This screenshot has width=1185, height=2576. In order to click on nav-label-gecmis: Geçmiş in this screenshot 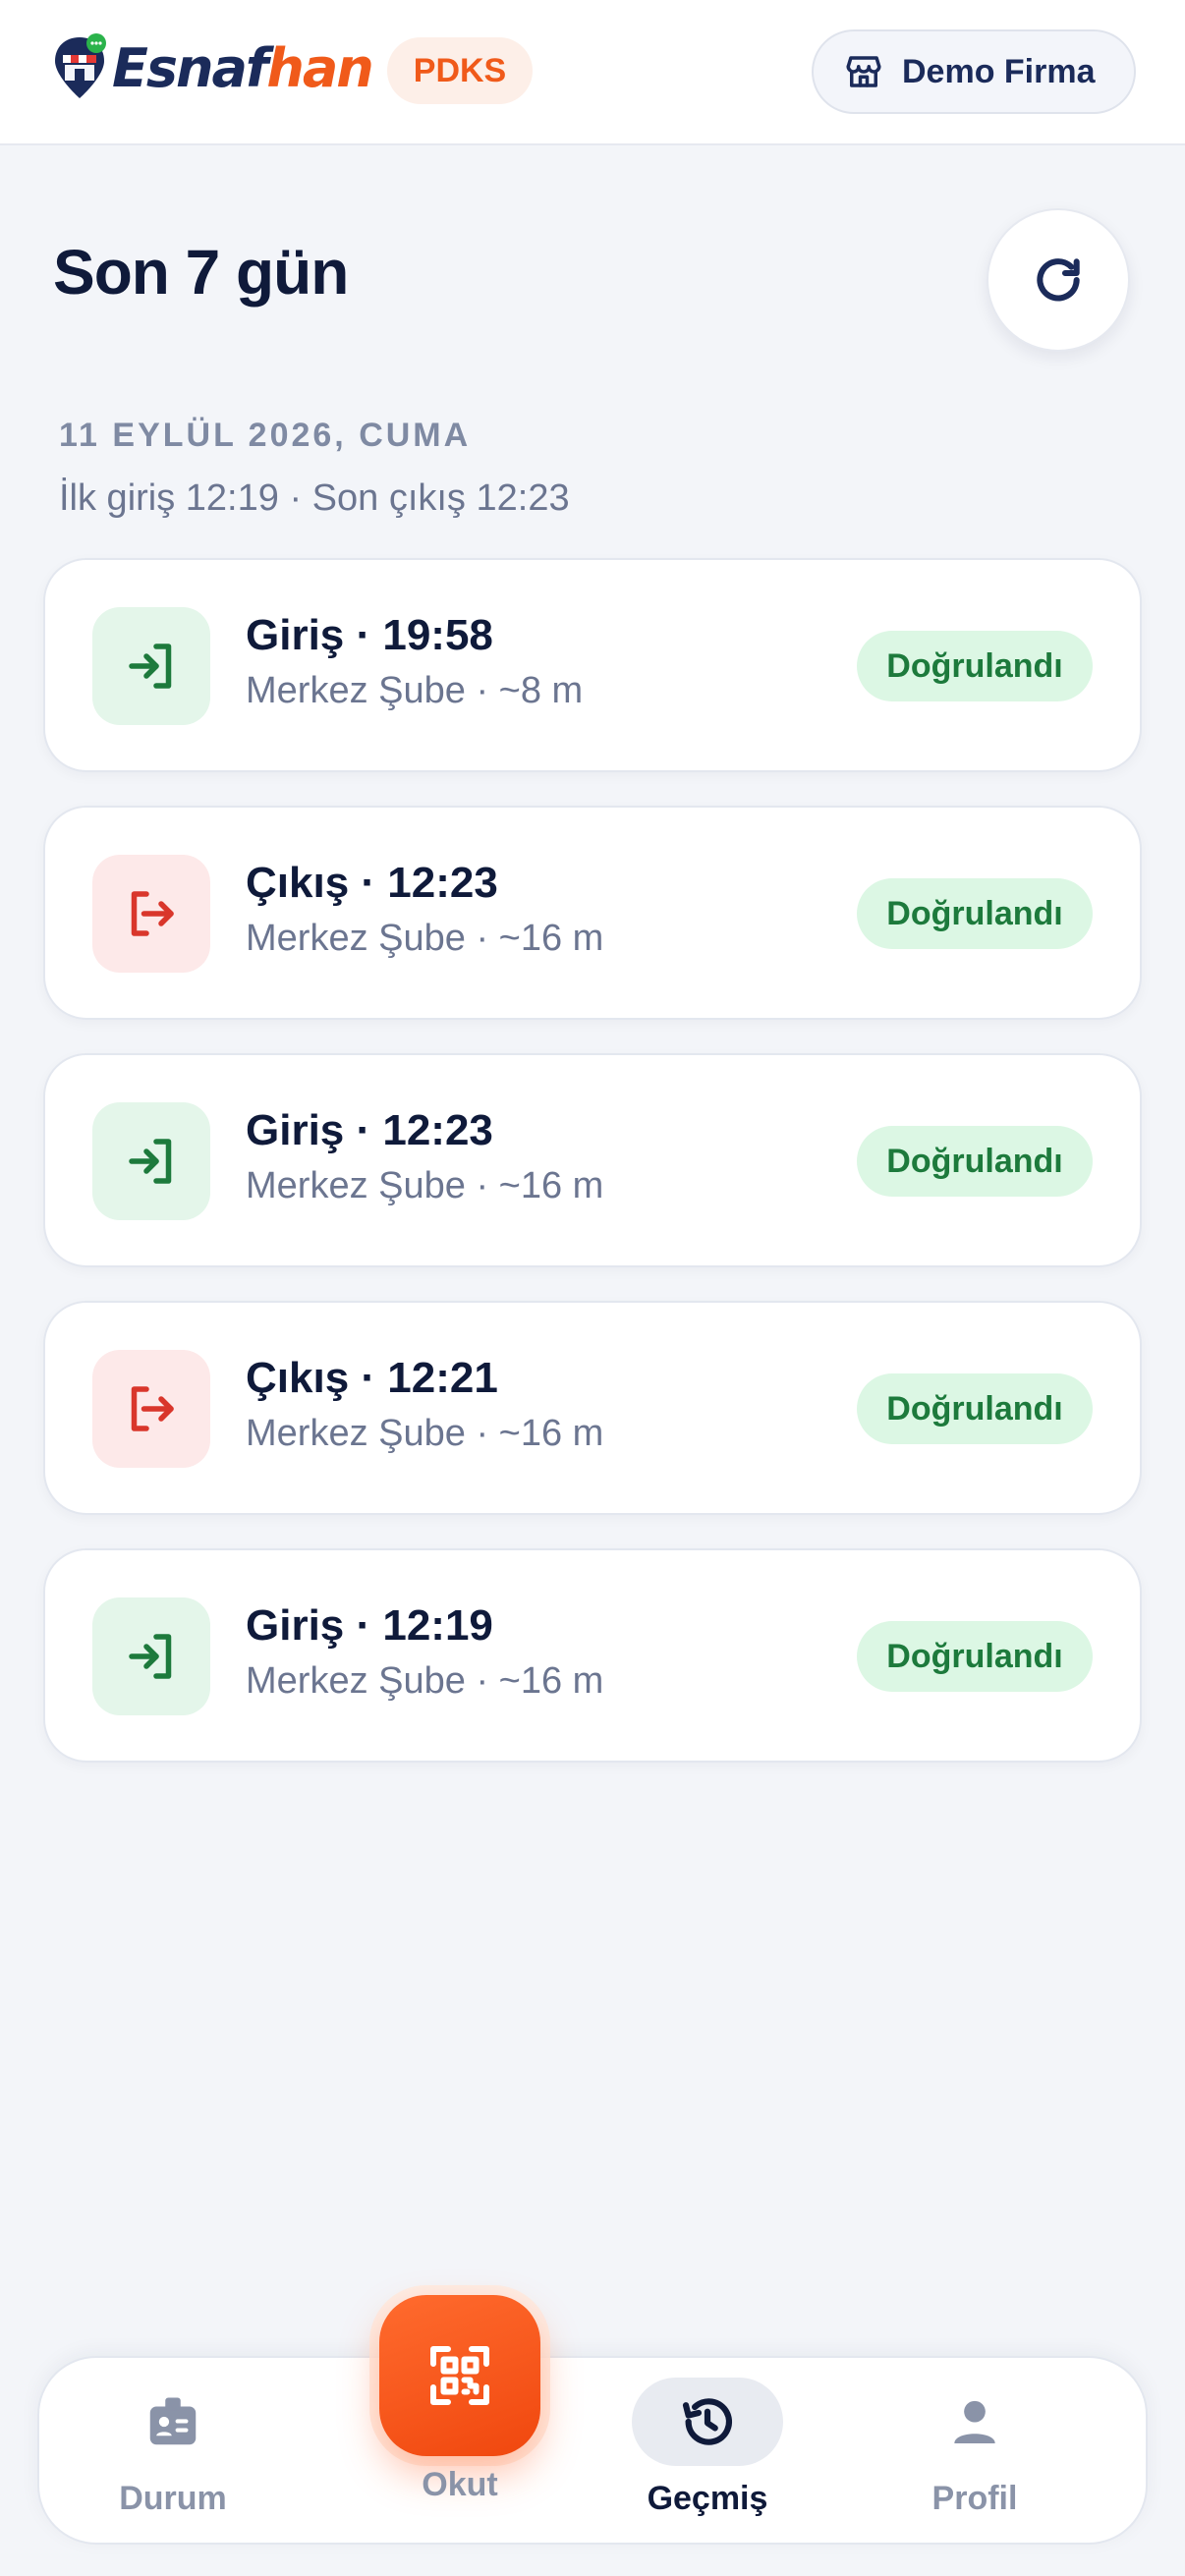, I will do `click(708, 2498)`.